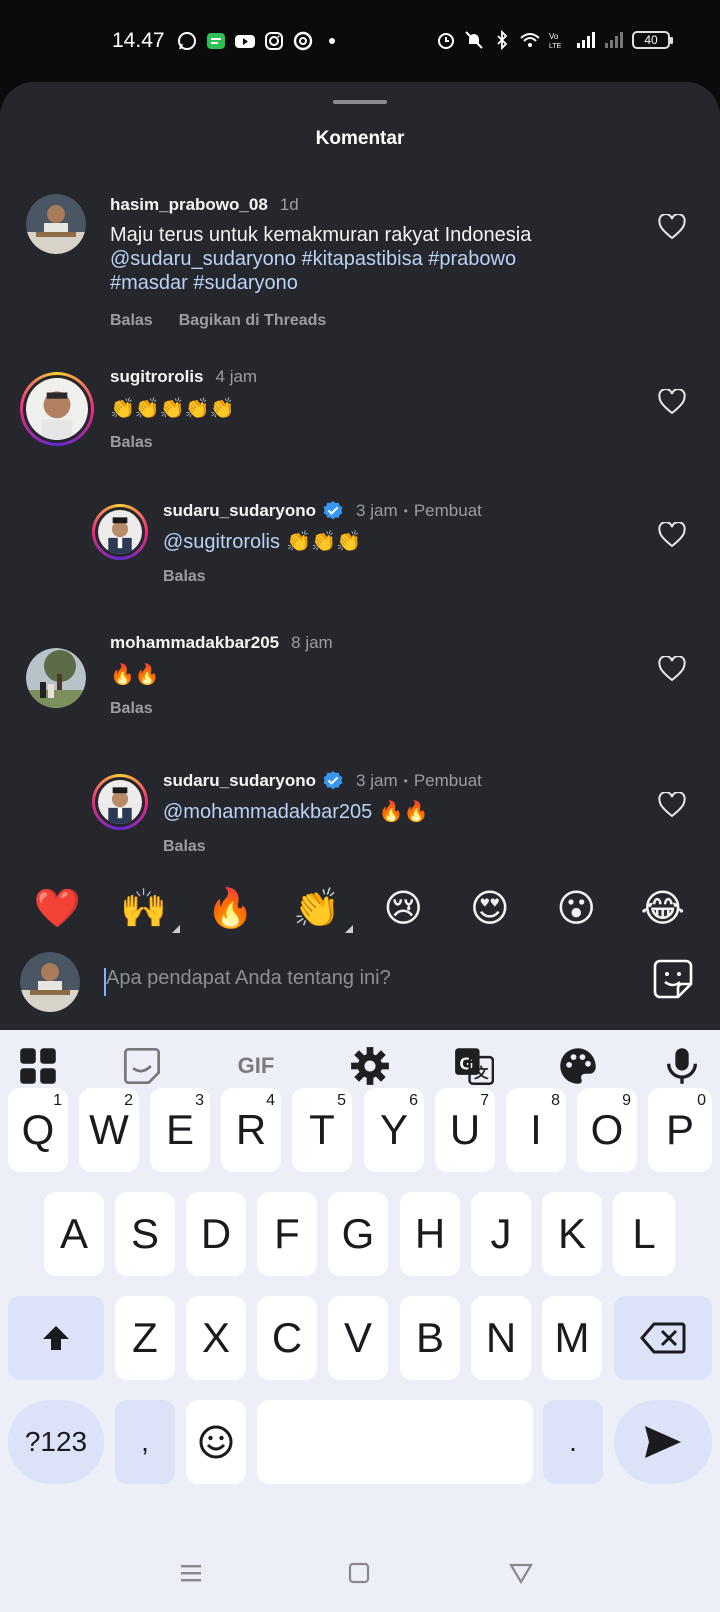  What do you see at coordinates (270, 1100) in the screenshot?
I see `key-hint: 4` at bounding box center [270, 1100].